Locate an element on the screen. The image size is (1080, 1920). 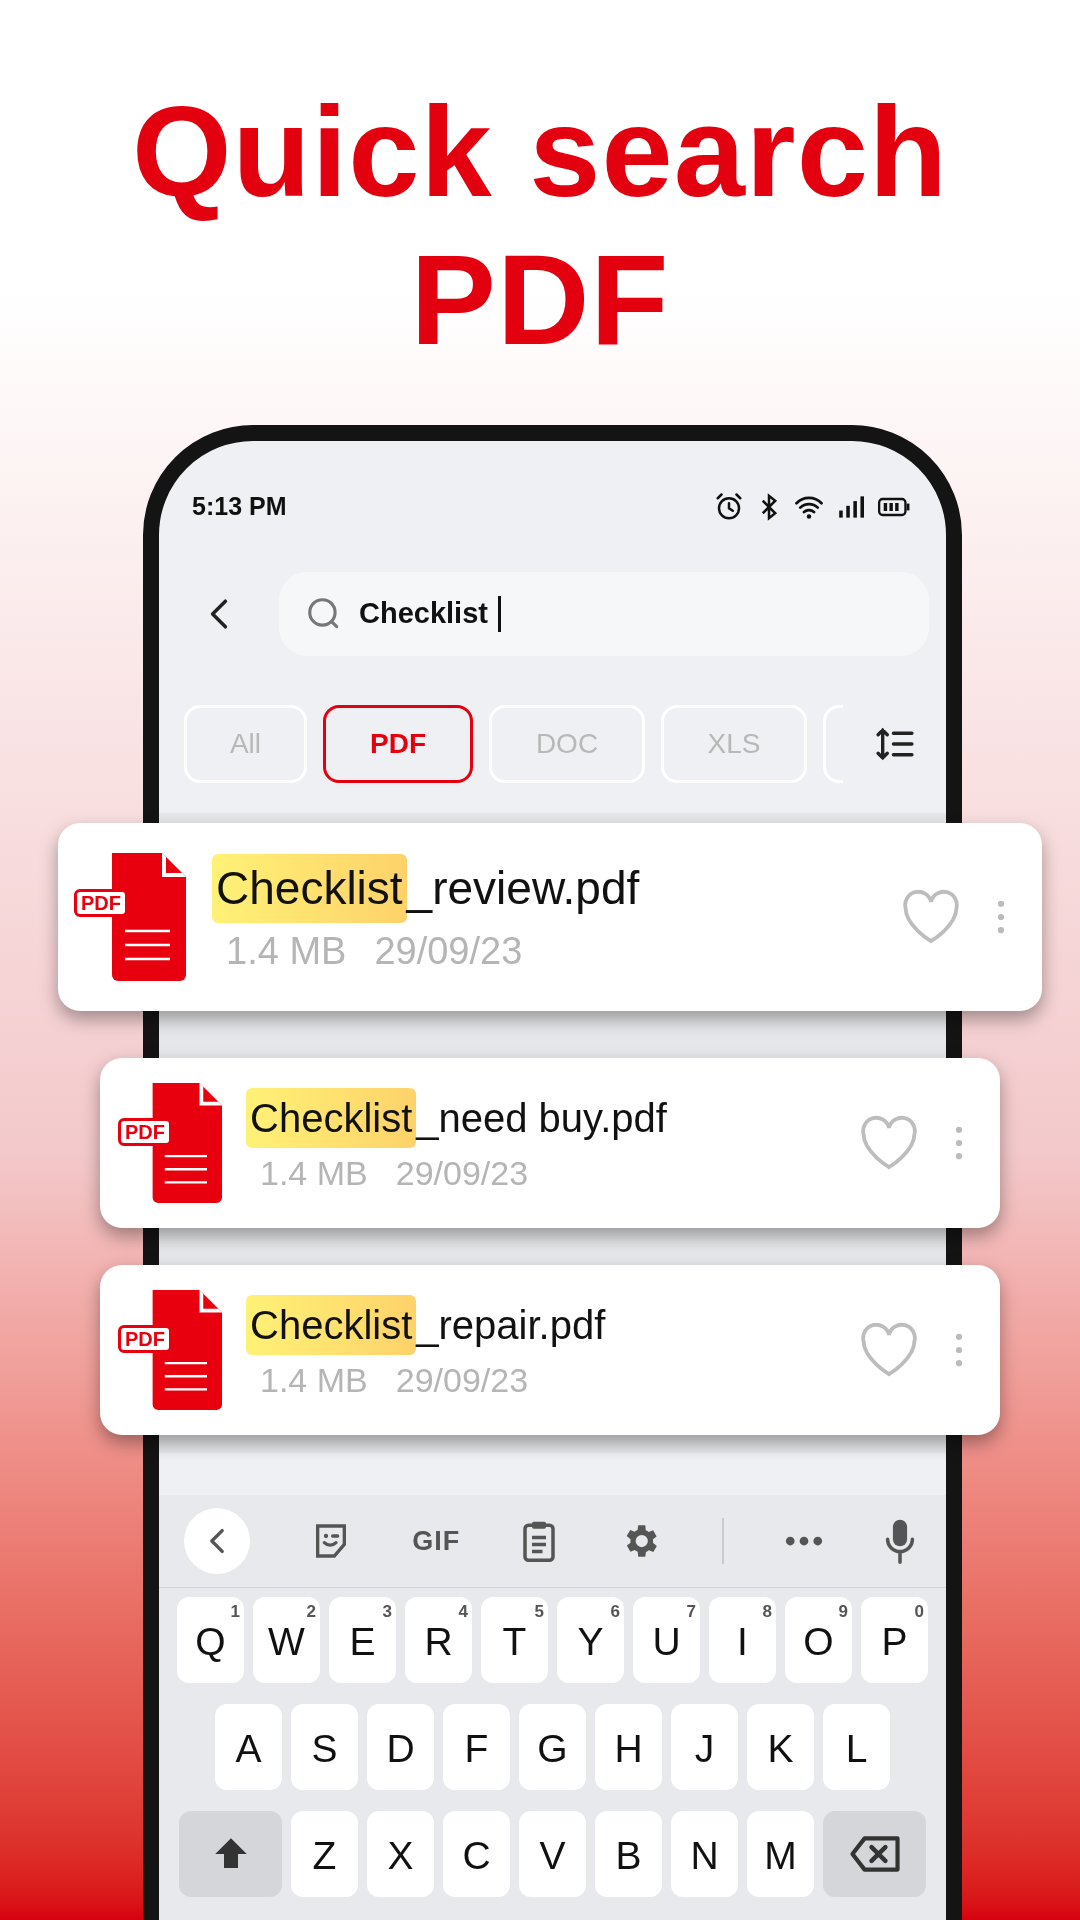
key-hint: 9 is located at coordinates (843, 1611).